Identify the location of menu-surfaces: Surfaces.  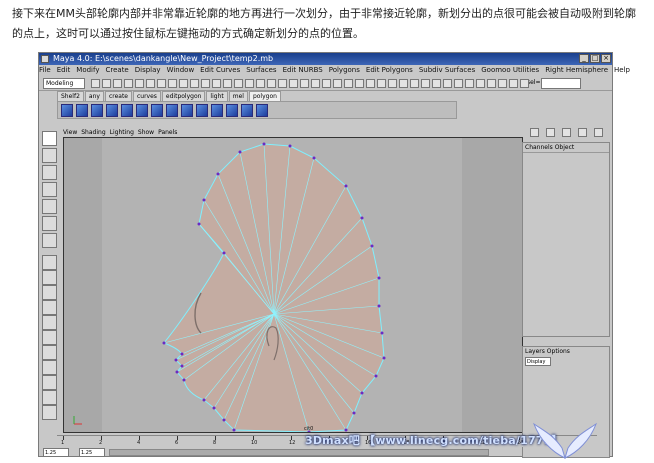
(261, 70).